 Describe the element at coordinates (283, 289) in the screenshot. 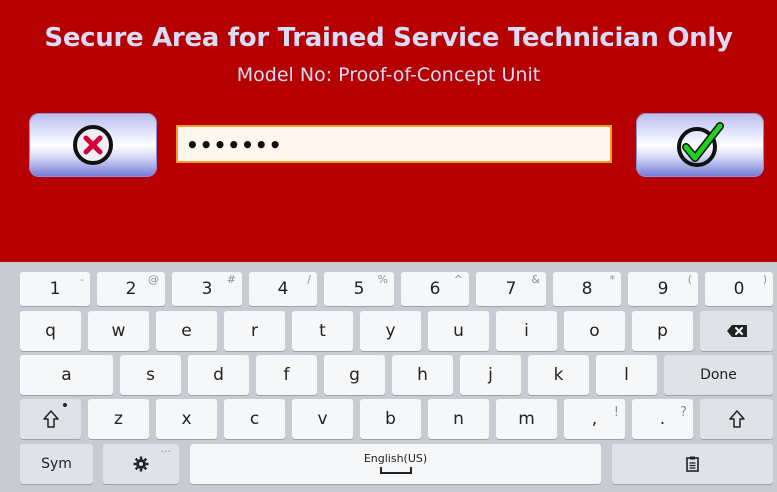

I see `key-4: 4/` at that location.